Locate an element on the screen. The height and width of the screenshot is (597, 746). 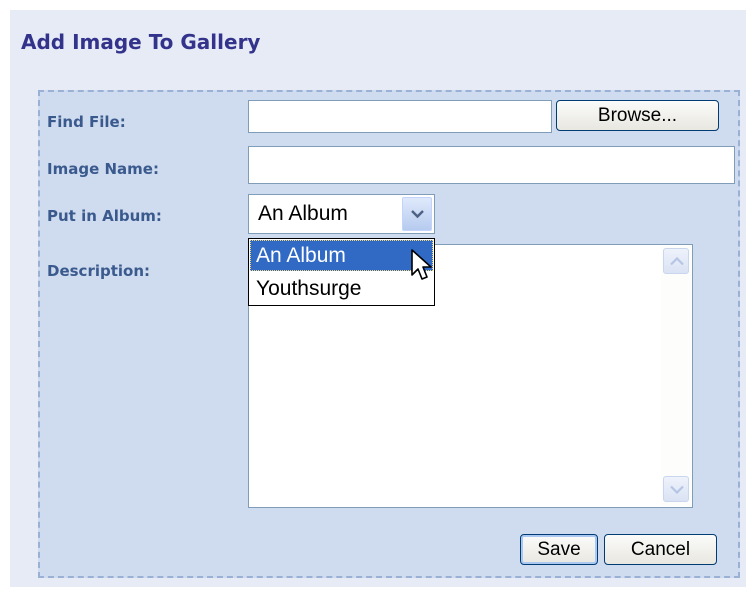
arrow-up-icon is located at coordinates (677, 261).